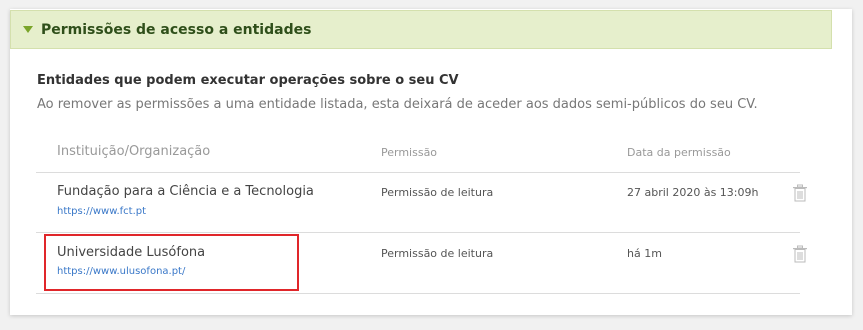 The image size is (863, 330). Describe the element at coordinates (409, 152) in the screenshot. I see `column-header-permission: Permissão` at that location.